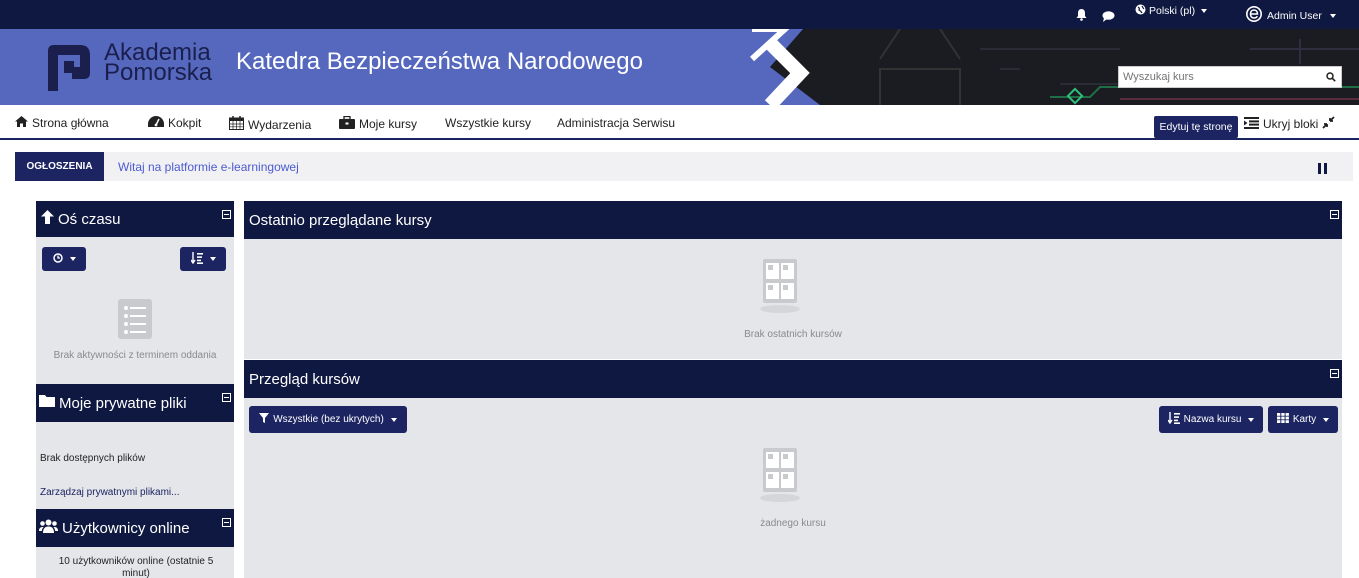  Describe the element at coordinates (1322, 170) in the screenshot. I see `pause-icon` at that location.